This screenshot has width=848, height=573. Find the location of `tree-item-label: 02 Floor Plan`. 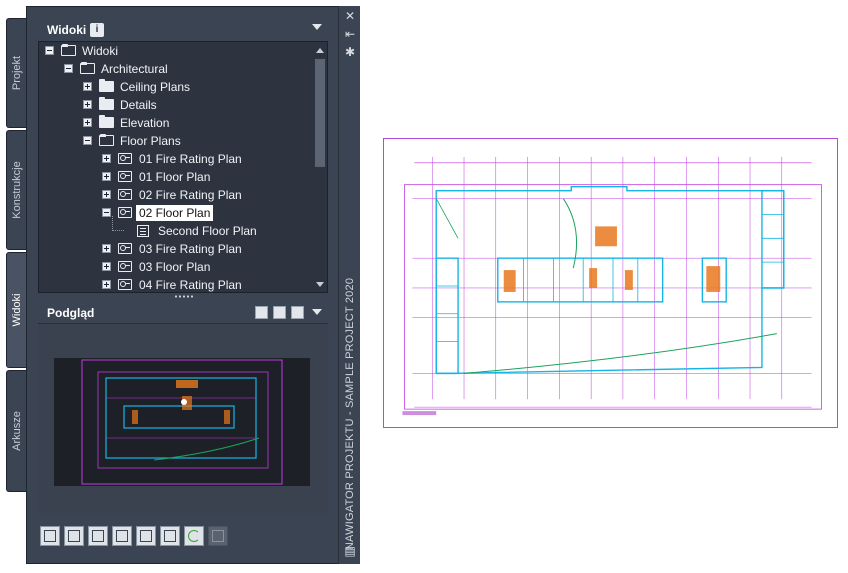

tree-item-label: 02 Floor Plan is located at coordinates (175, 213).